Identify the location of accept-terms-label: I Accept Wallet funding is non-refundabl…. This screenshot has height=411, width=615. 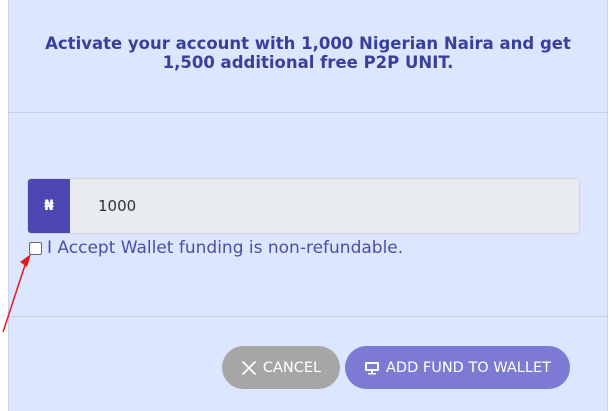
(225, 248).